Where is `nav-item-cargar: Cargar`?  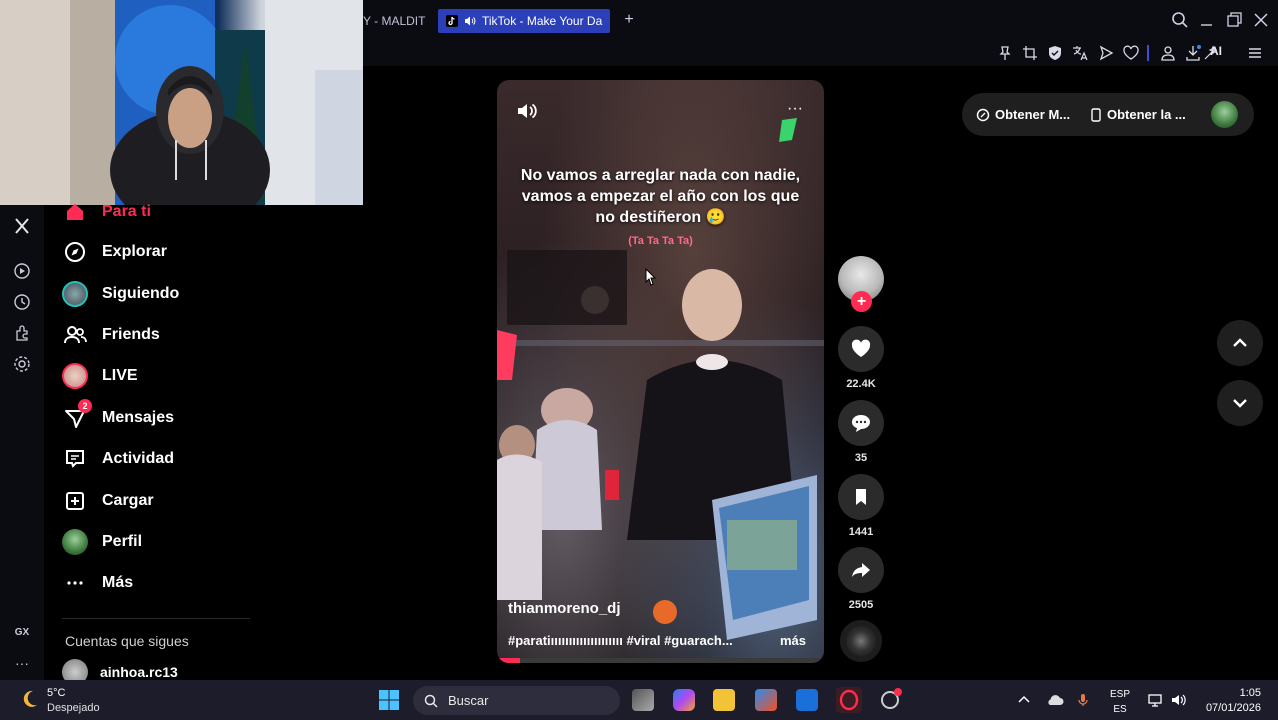
nav-item-cargar: Cargar is located at coordinates (108, 501).